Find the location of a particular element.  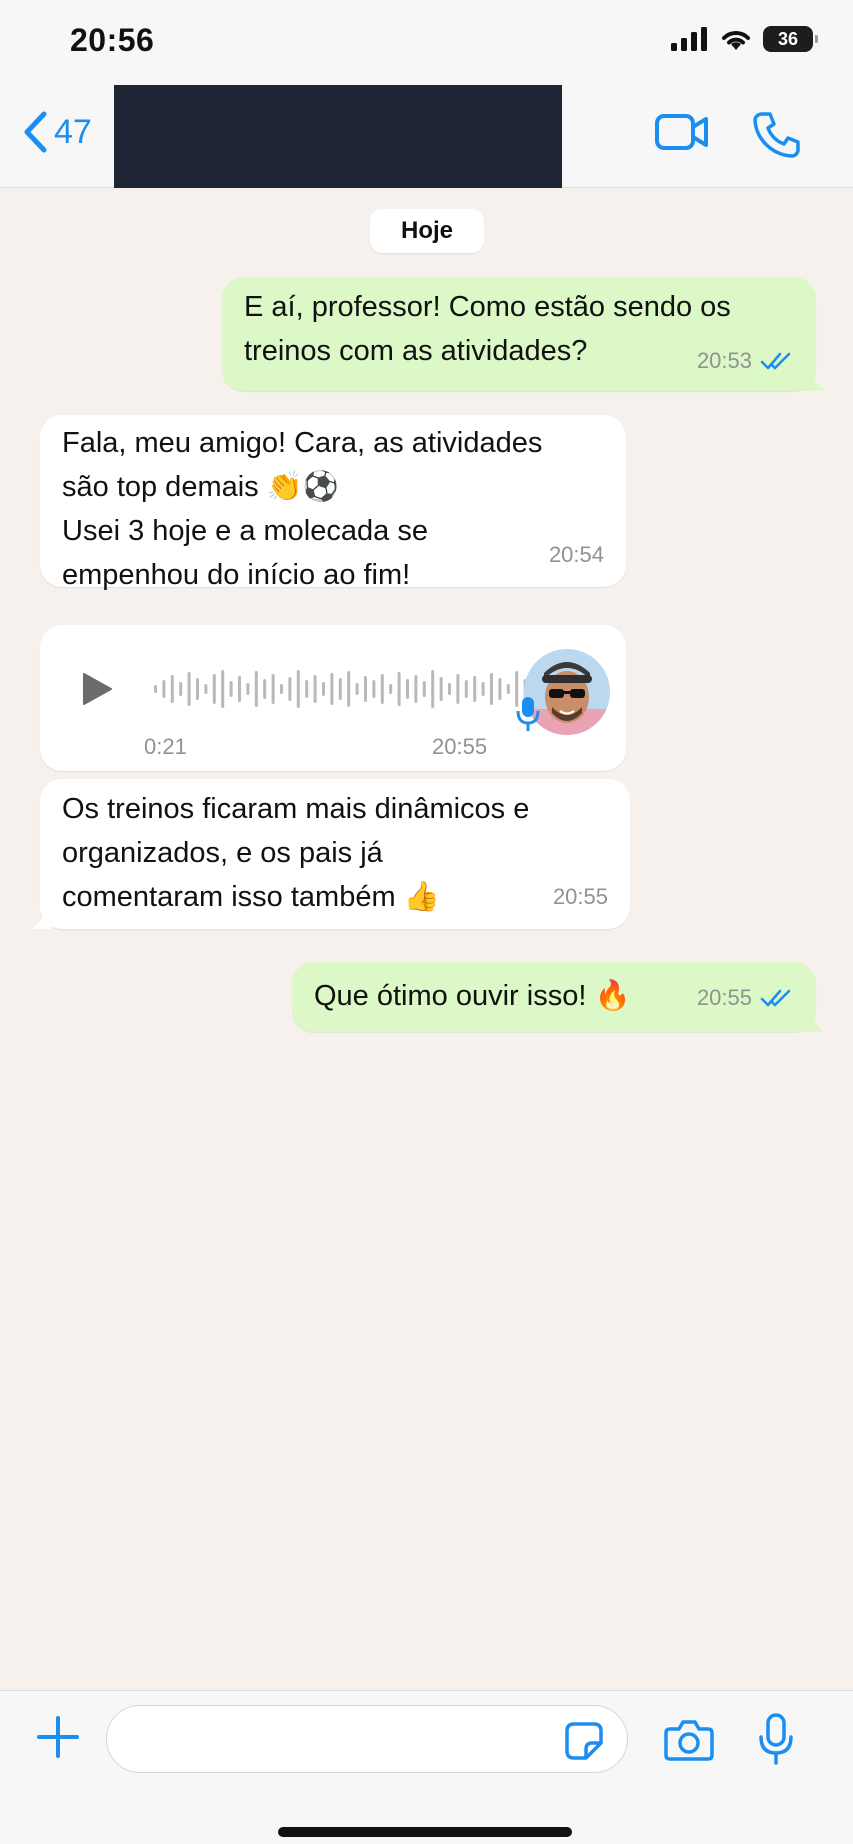

message-input is located at coordinates (367, 1739).